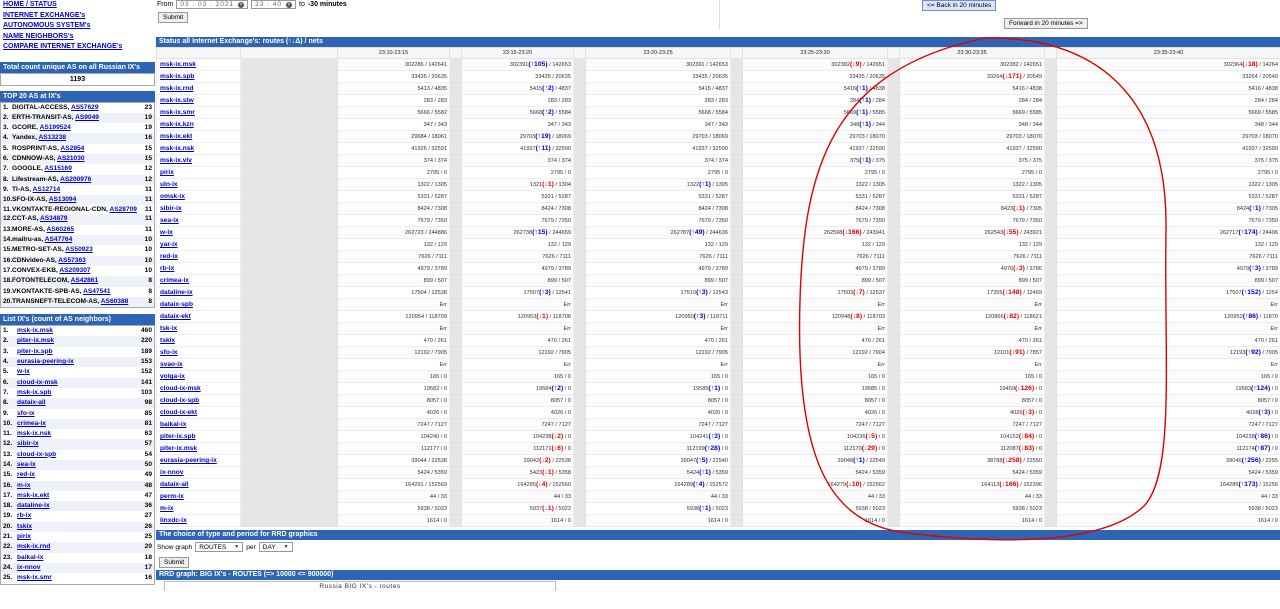 The width and height of the screenshot is (1280, 609). Describe the element at coordinates (173, 17) in the screenshot. I see `submit-button: Submit` at that location.